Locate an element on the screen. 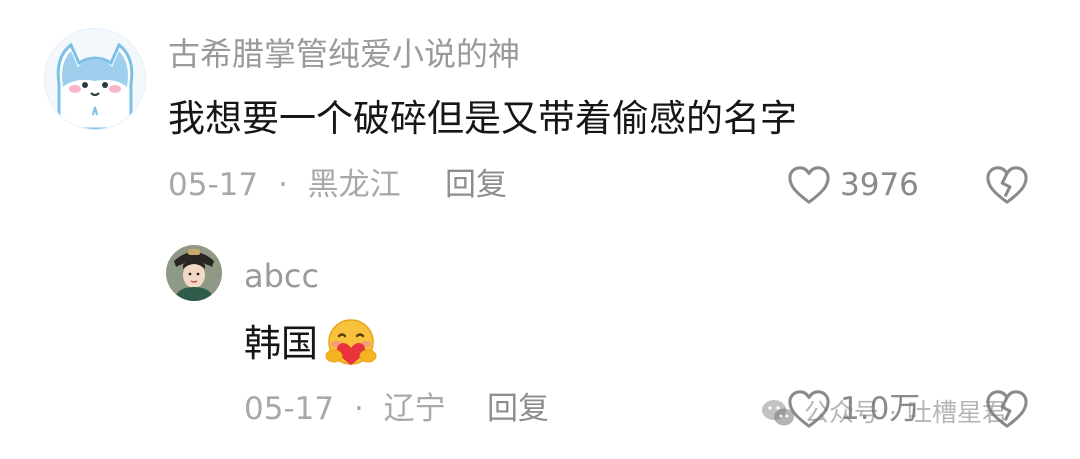  wechat-icon is located at coordinates (778, 413).